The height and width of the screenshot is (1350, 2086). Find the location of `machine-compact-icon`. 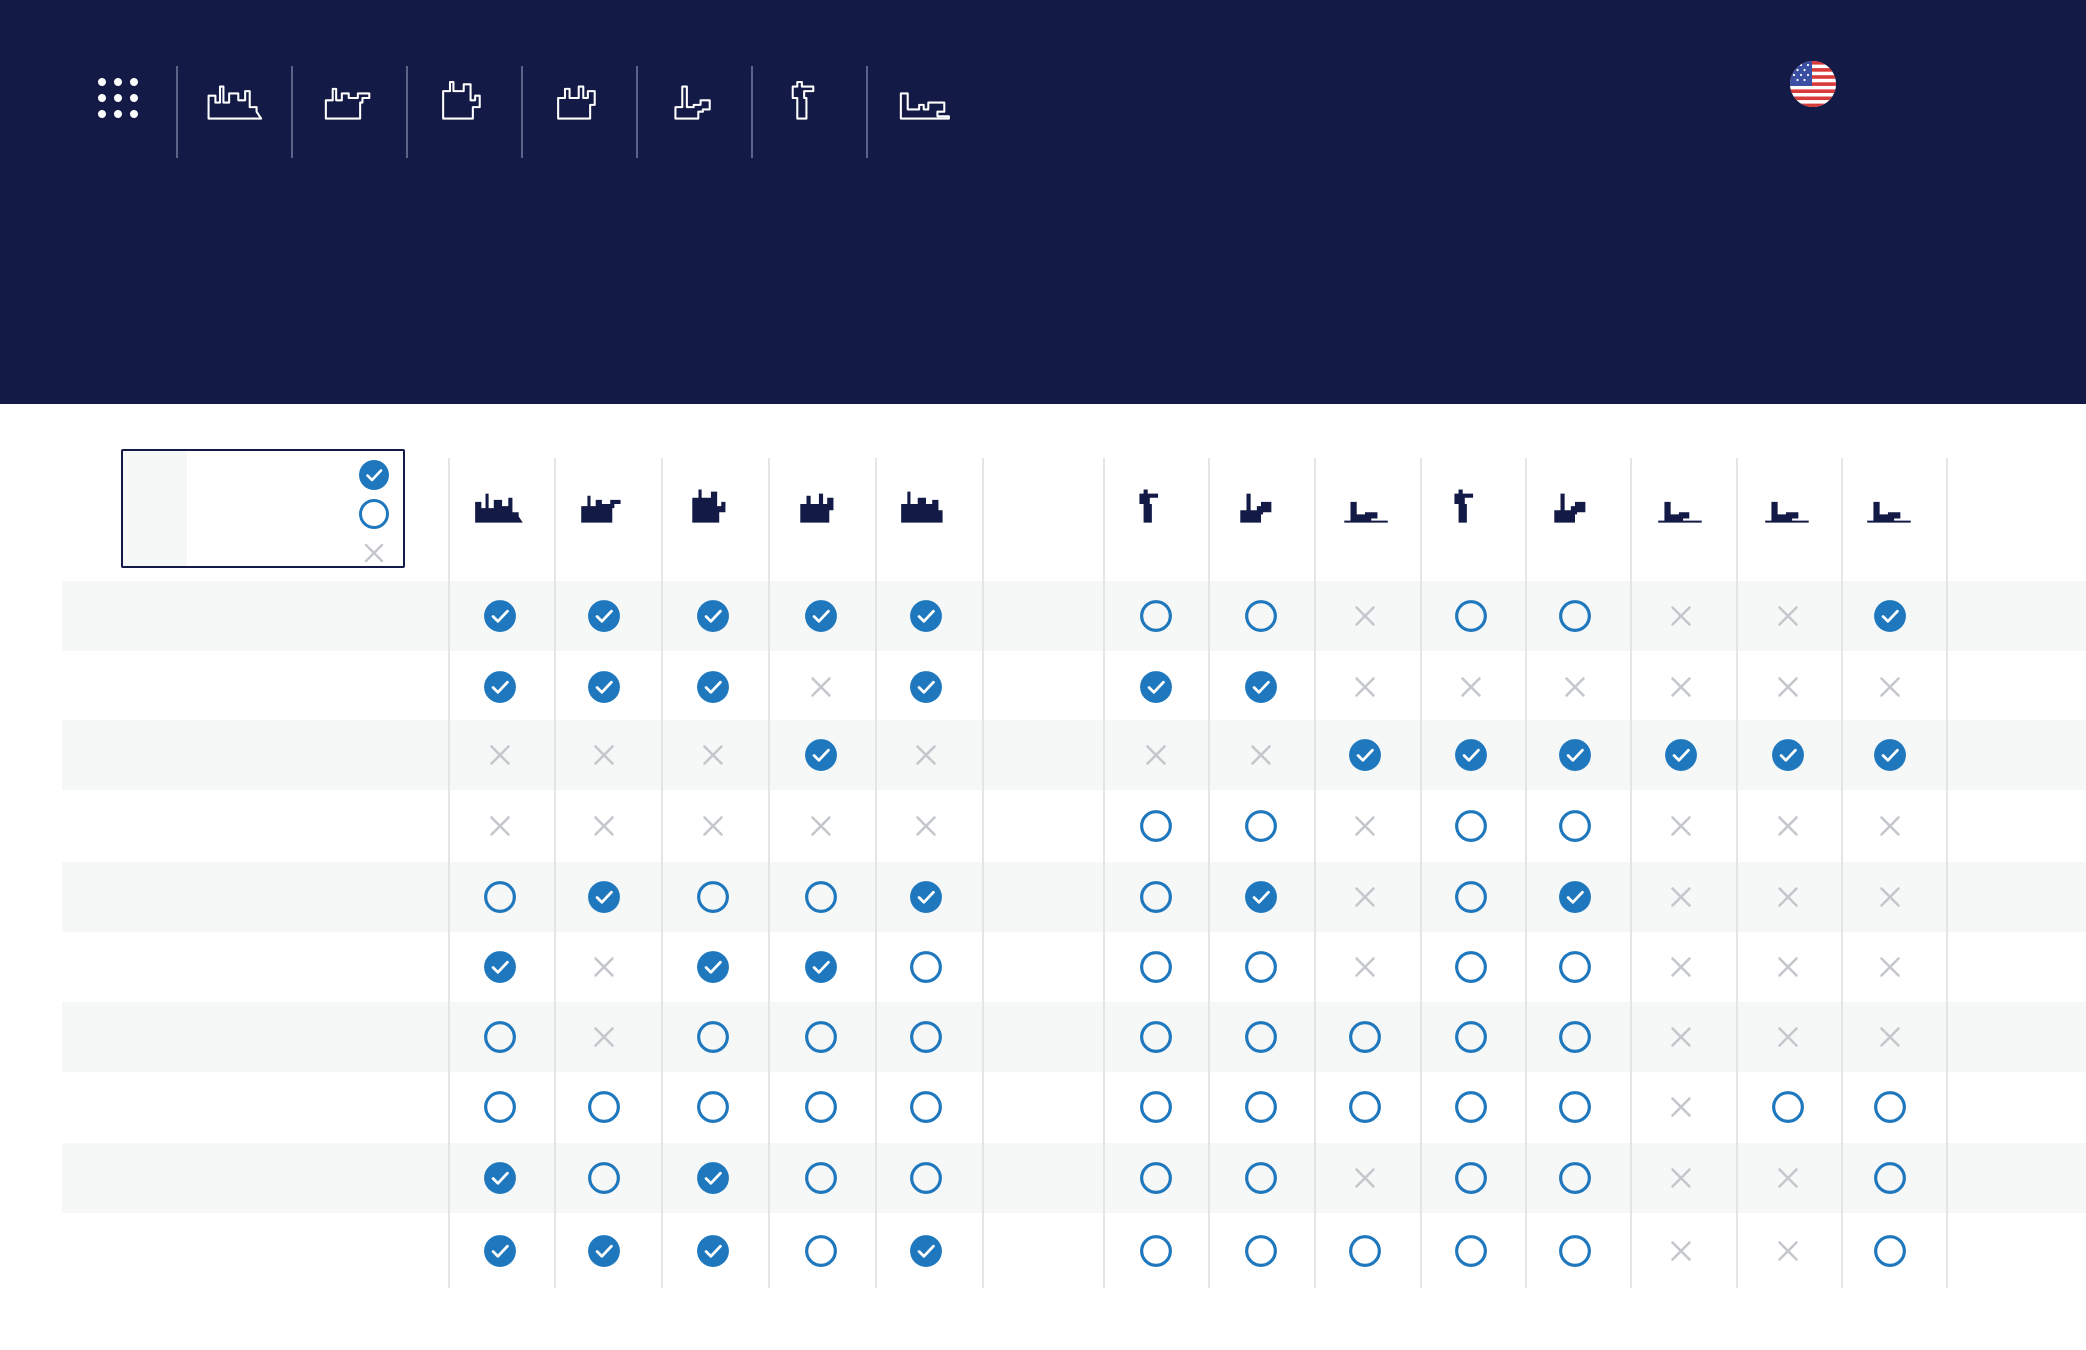

machine-compact-icon is located at coordinates (576, 102).